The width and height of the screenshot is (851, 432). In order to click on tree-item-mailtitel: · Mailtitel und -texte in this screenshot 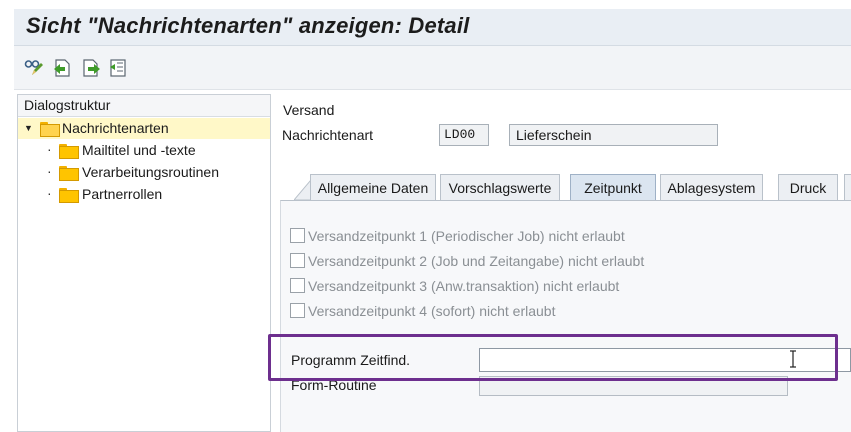, I will do `click(144, 150)`.